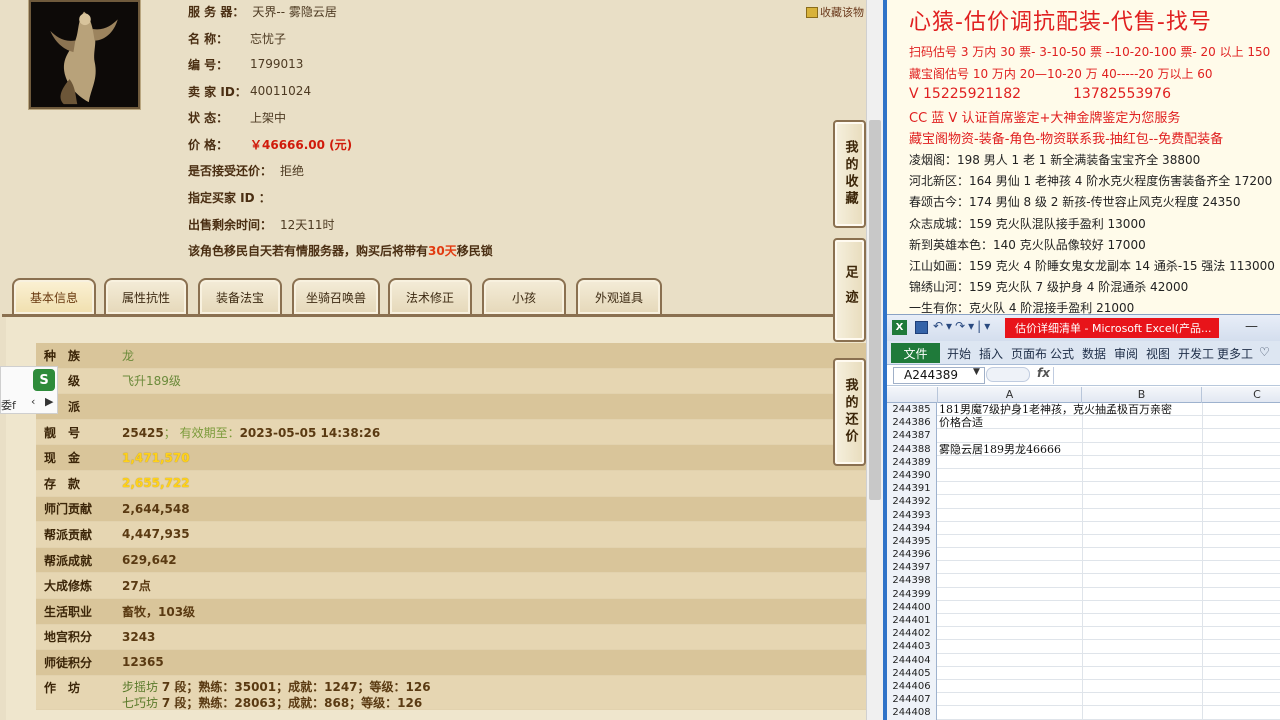 The width and height of the screenshot is (1280, 720). I want to click on row-number: 244390, so click(912, 475).